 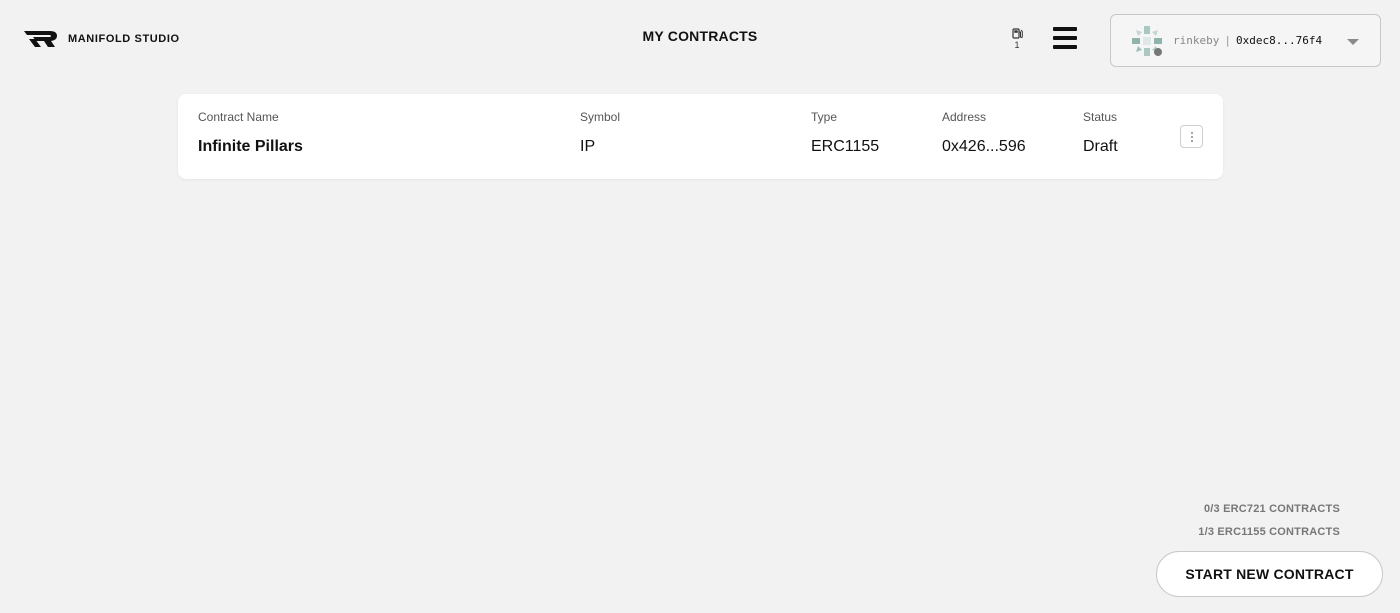 I want to click on status-value: Draft, so click(x=1100, y=146).